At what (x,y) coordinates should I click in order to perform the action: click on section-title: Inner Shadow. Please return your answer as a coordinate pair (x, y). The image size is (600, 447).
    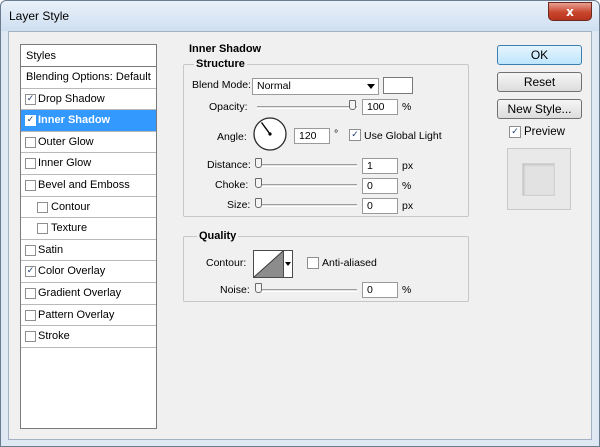
    Looking at the image, I should click on (225, 49).